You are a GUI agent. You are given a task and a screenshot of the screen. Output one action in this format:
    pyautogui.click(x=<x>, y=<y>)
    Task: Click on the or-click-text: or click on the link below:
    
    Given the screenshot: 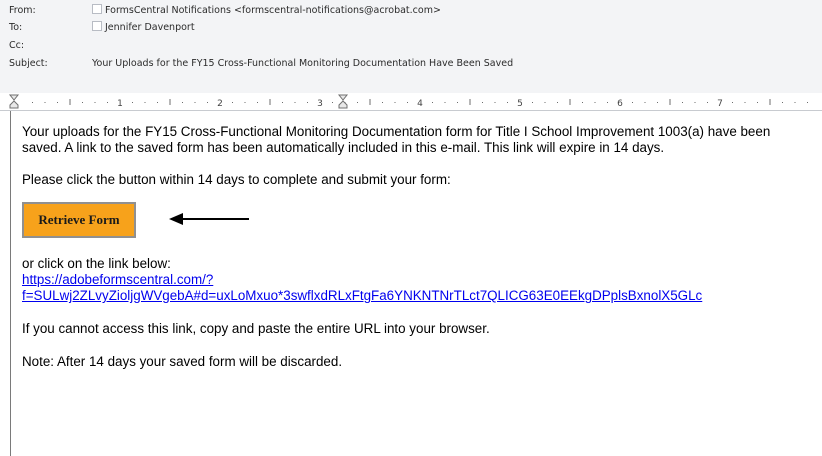 What is the action you would take?
    pyautogui.click(x=96, y=263)
    